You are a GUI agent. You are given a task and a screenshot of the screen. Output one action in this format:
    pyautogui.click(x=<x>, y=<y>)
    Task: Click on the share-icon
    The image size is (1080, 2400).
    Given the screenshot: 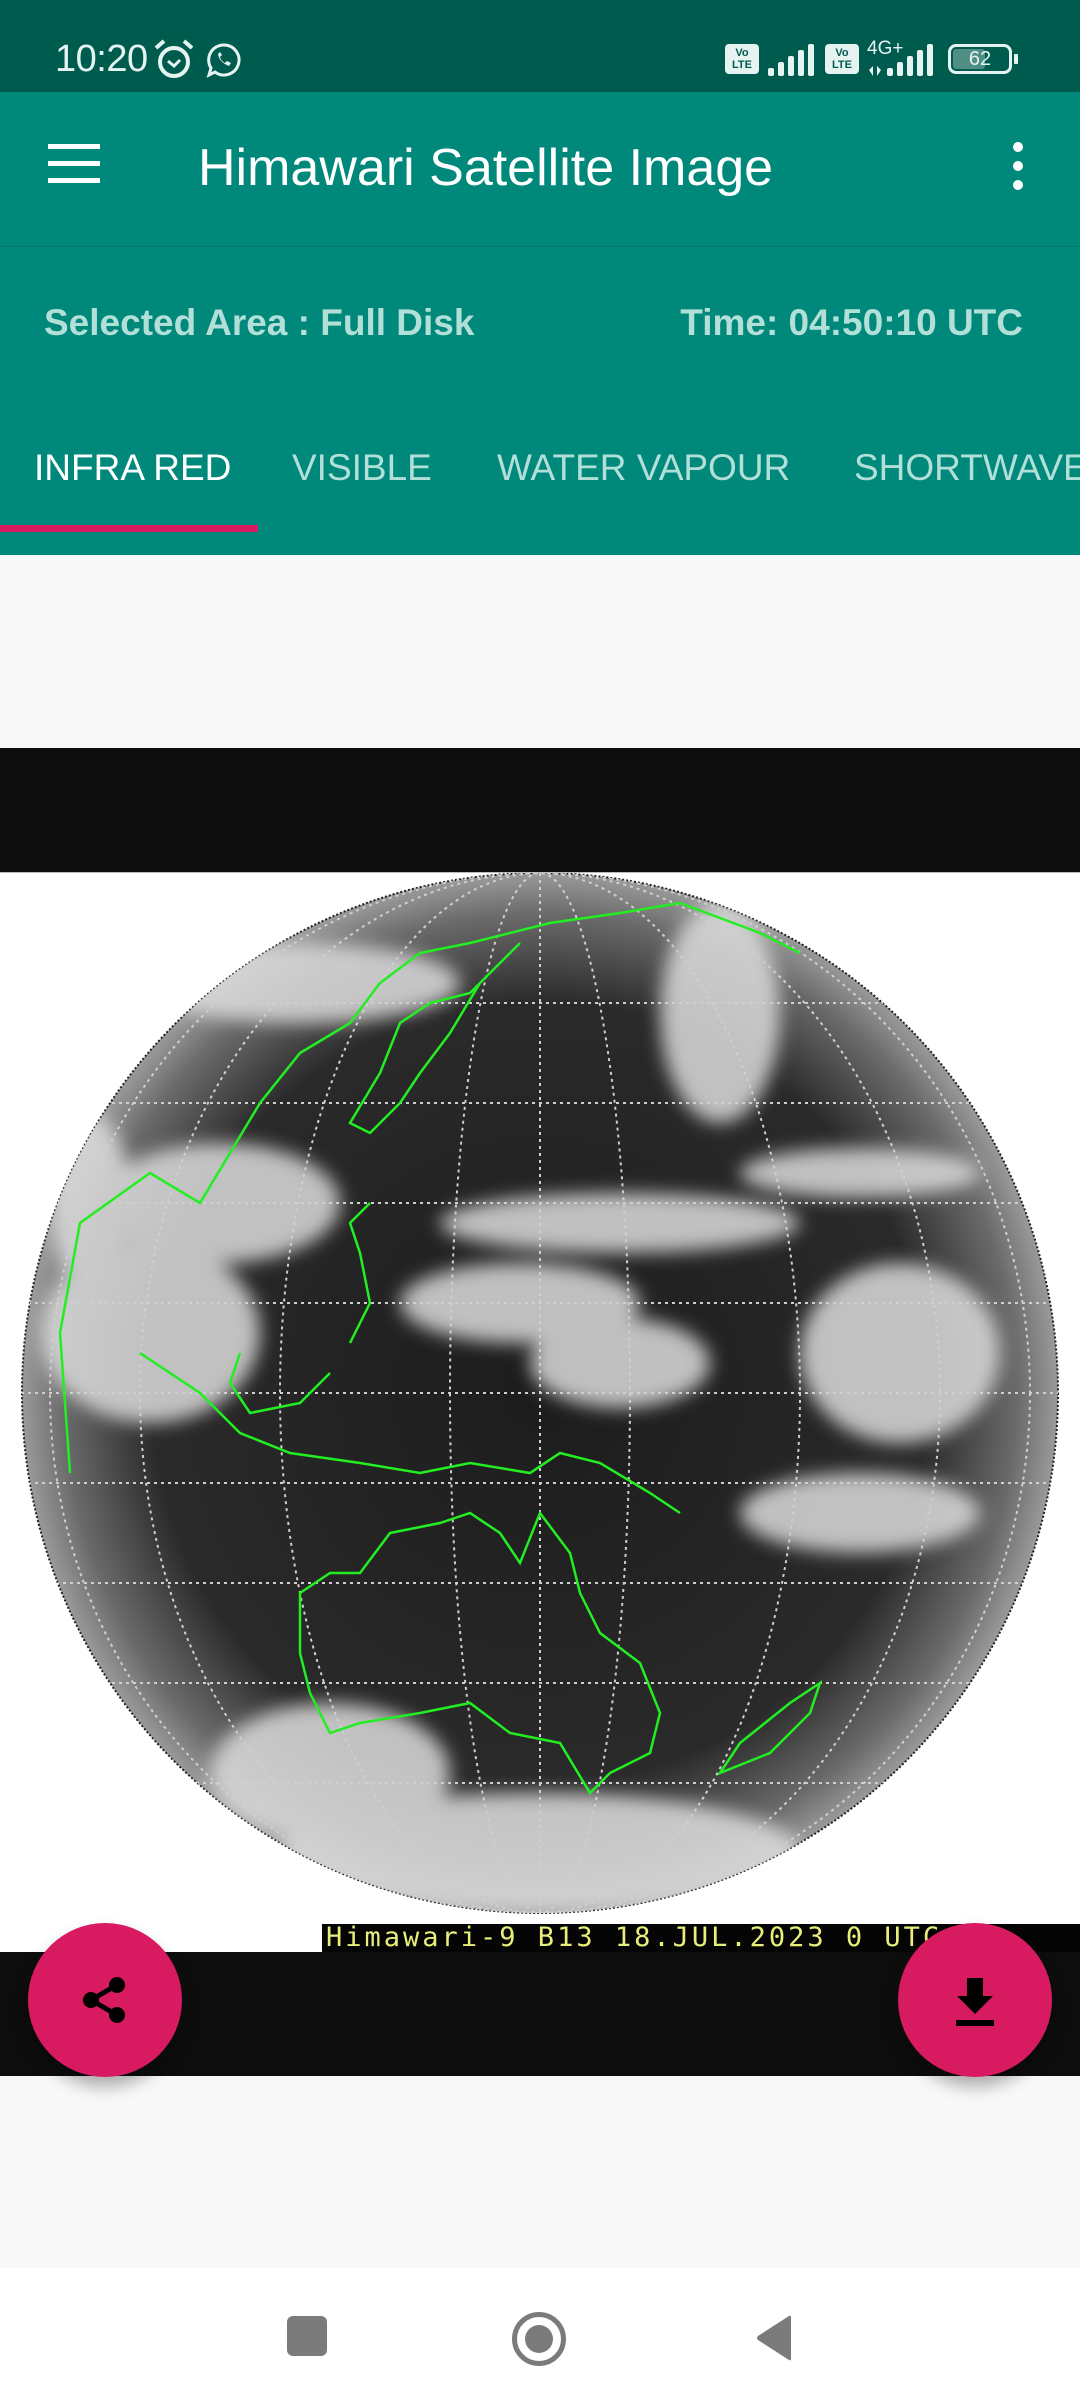 What is the action you would take?
    pyautogui.click(x=104, y=2000)
    